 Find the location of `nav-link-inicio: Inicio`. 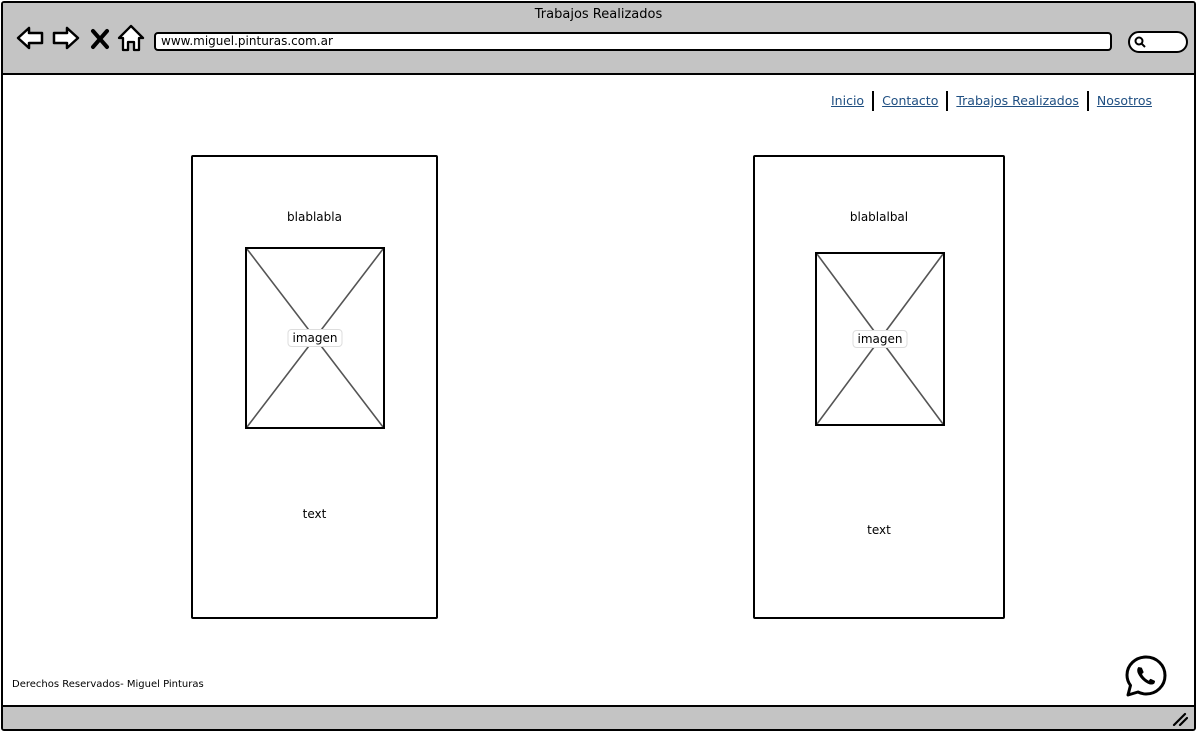

nav-link-inicio: Inicio is located at coordinates (847, 101).